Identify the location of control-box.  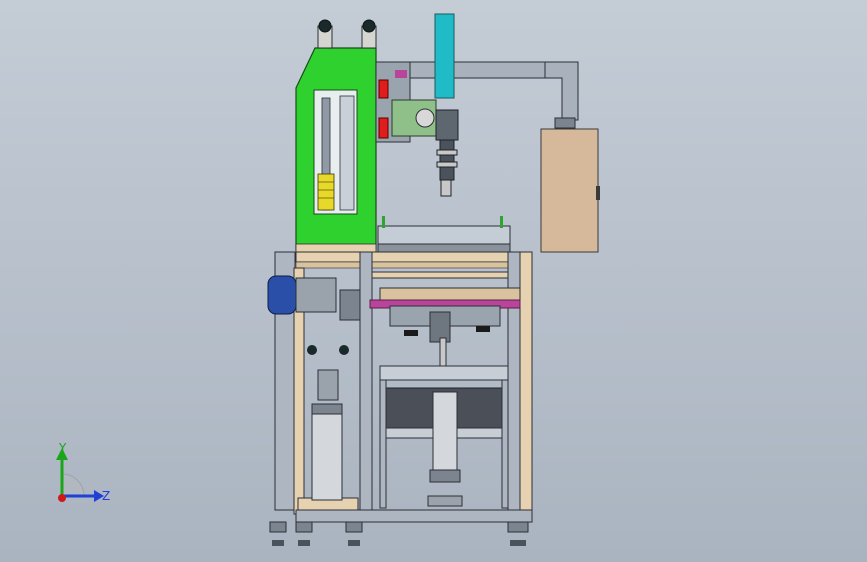
(569, 190).